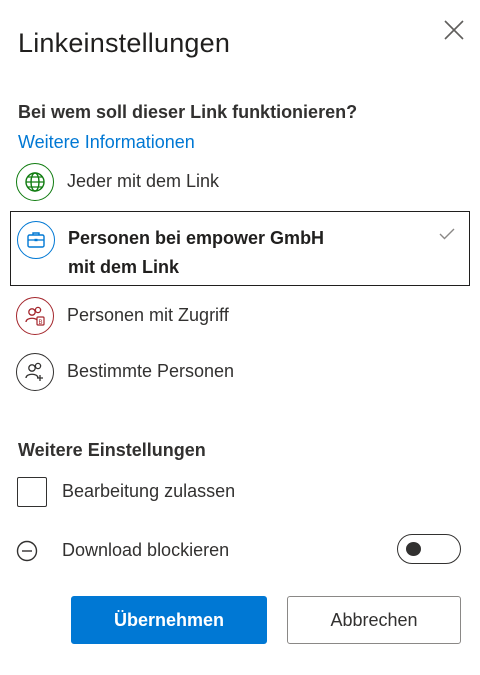  What do you see at coordinates (240, 372) in the screenshot?
I see `option-specific-people: Bestimmte Personen` at bounding box center [240, 372].